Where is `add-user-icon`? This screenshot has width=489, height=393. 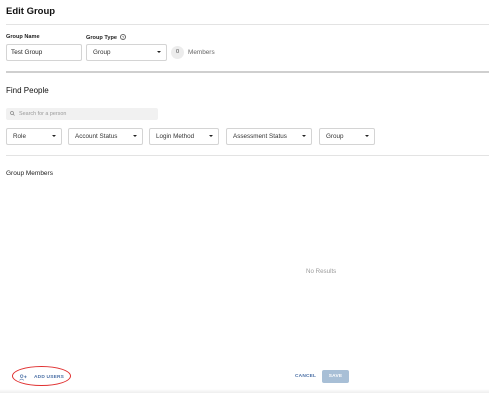
add-user-icon is located at coordinates (23, 377).